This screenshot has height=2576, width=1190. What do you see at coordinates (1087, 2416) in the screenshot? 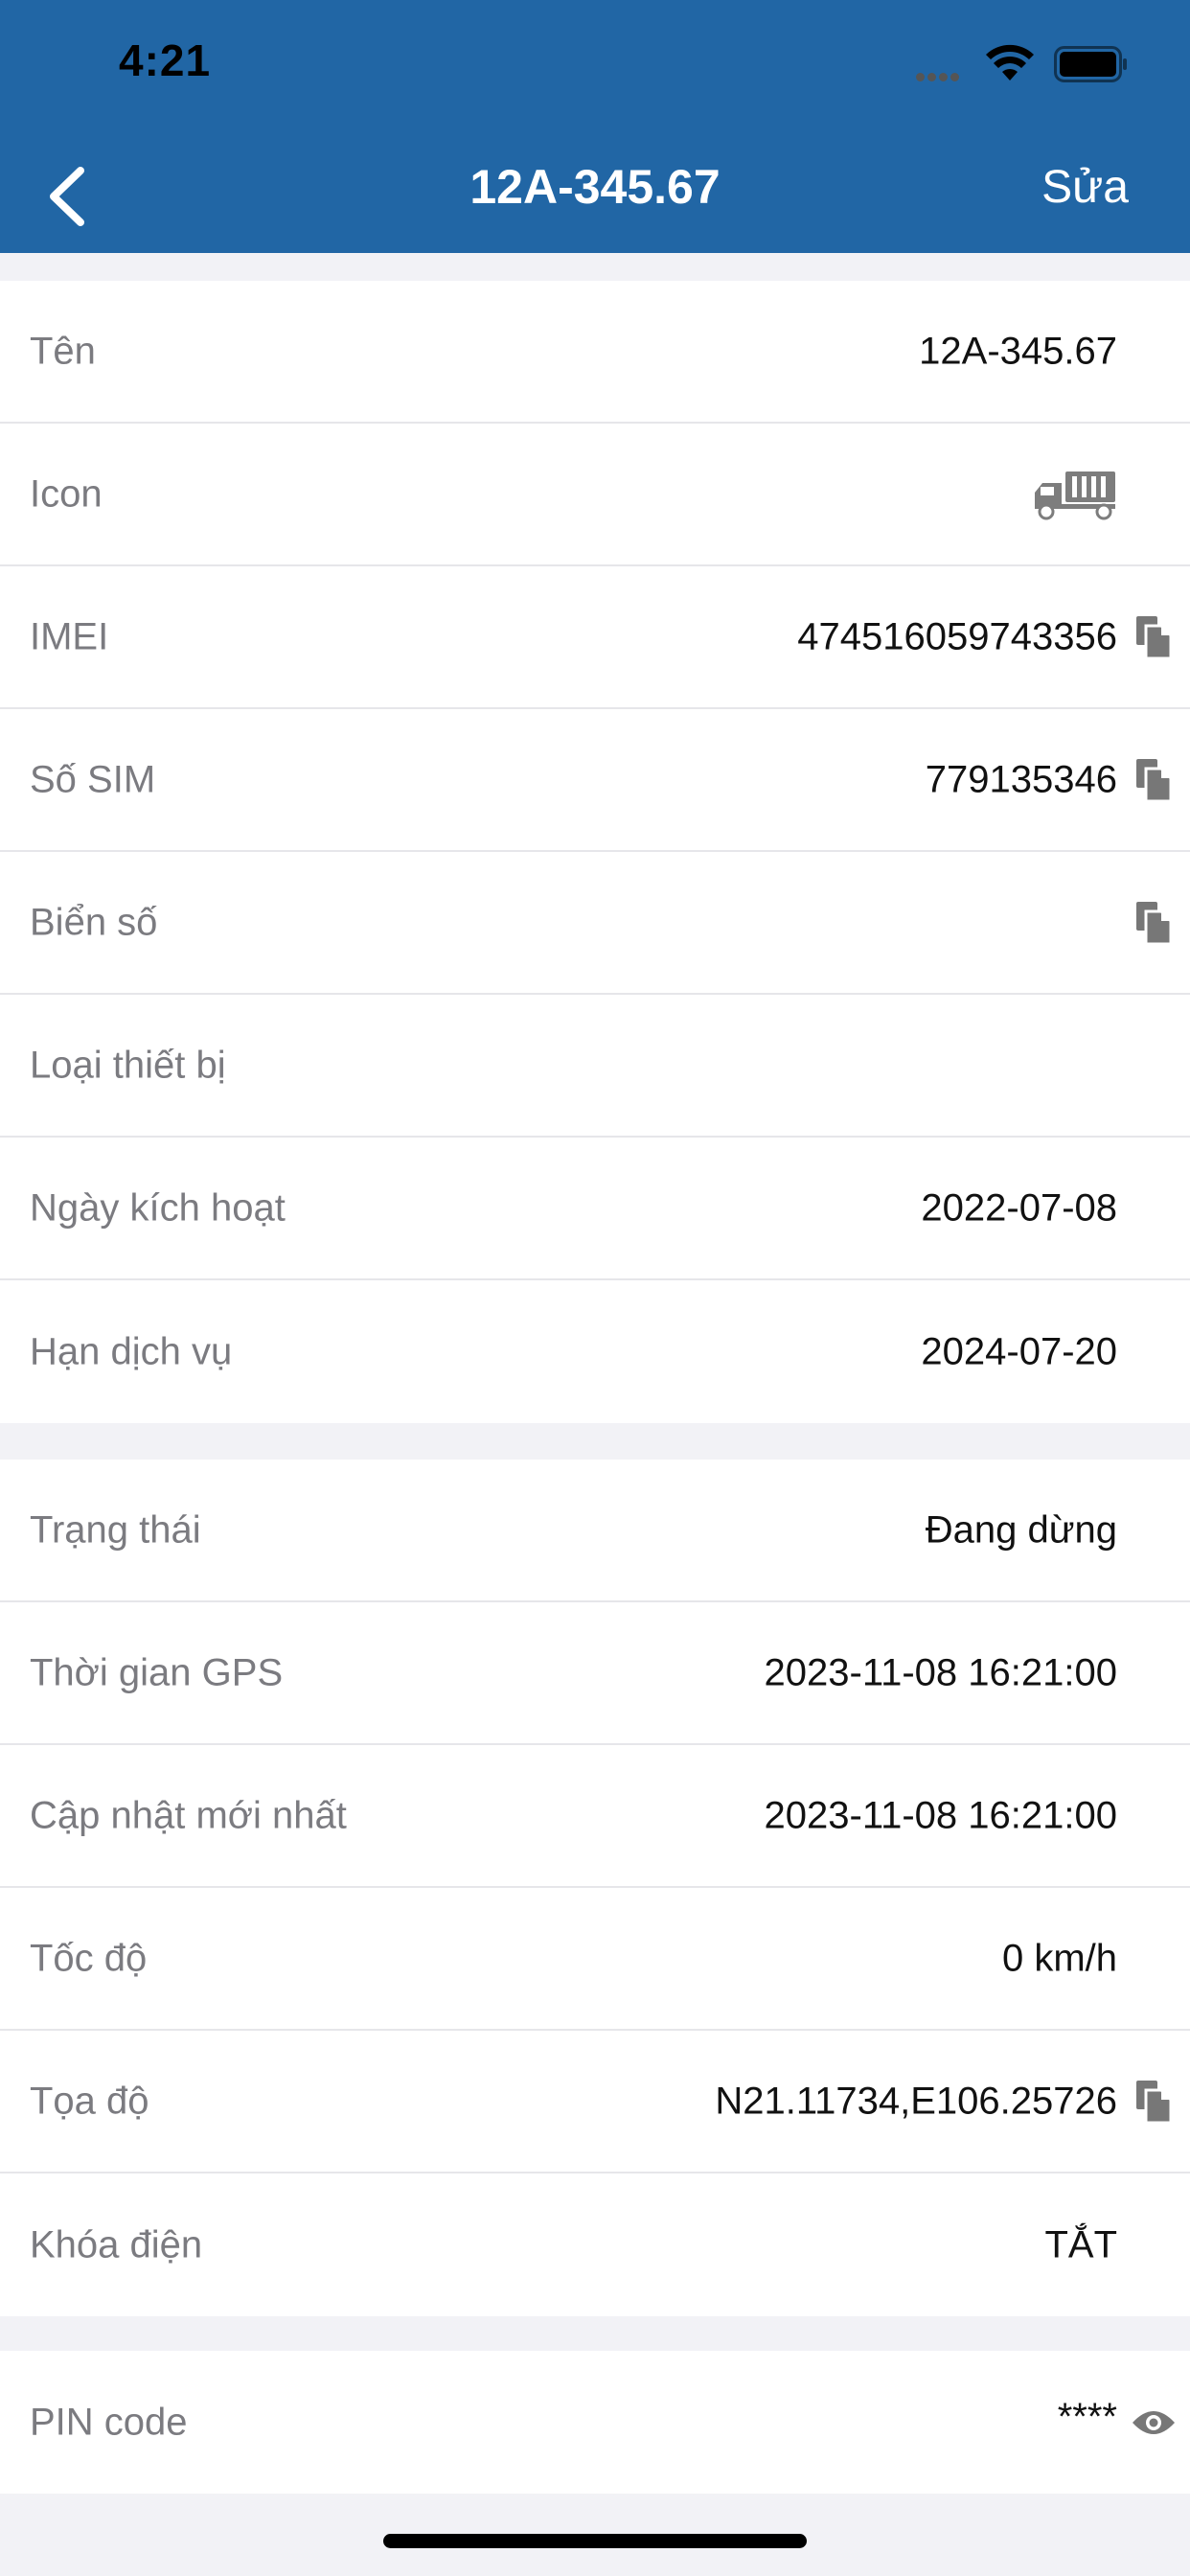
I see `pin-masked-value: ****` at bounding box center [1087, 2416].